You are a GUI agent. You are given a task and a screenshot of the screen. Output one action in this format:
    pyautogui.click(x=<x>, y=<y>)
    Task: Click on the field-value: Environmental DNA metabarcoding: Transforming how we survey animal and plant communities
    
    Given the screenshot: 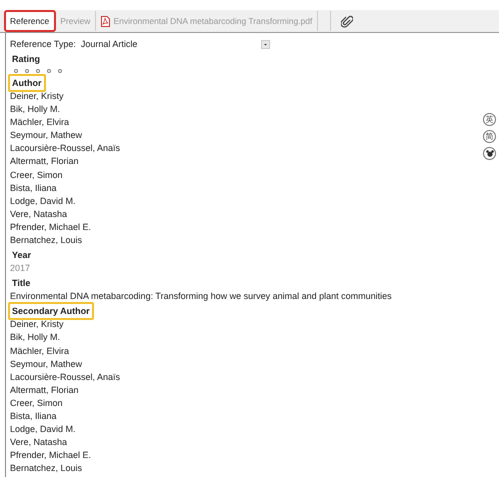 What is the action you would take?
    pyautogui.click(x=201, y=297)
    